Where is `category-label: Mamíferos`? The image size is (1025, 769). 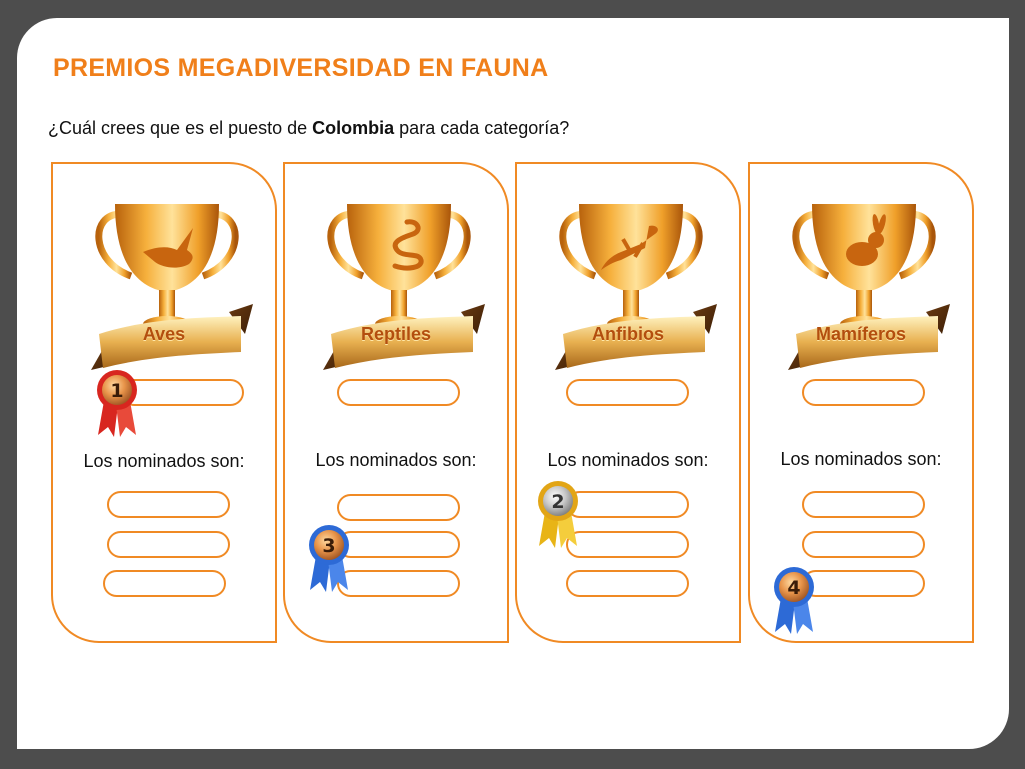
category-label: Mamíferos is located at coordinates (861, 334).